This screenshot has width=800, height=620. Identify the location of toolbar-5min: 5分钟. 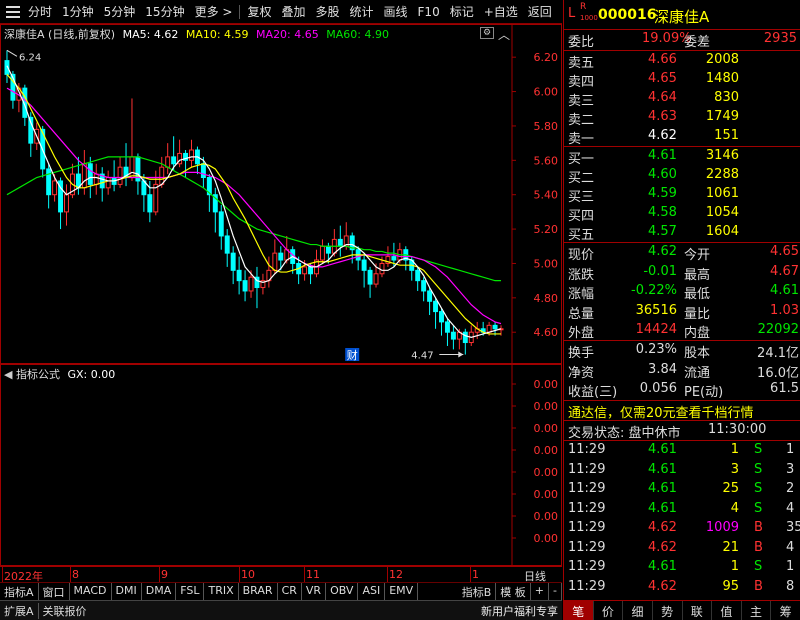
(120, 11).